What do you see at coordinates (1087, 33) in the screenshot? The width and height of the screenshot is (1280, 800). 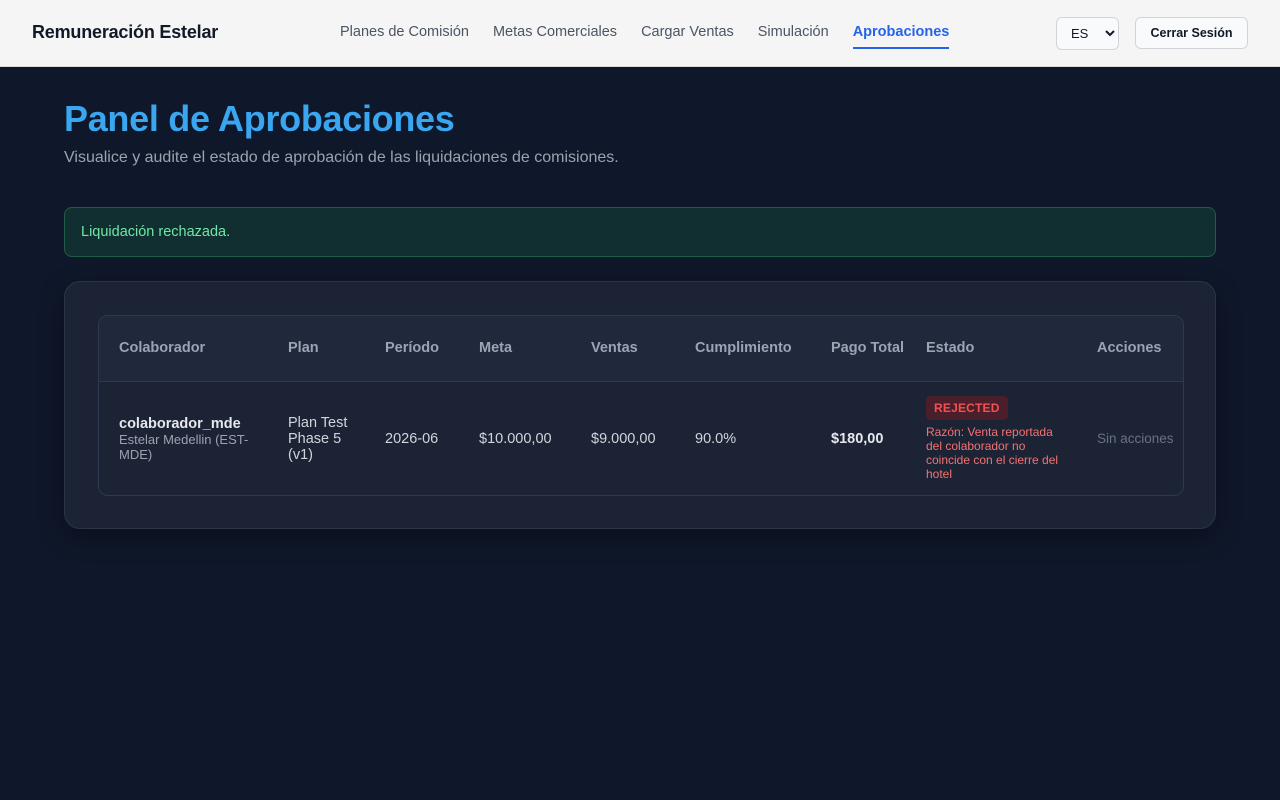 I see `language-select: ES` at bounding box center [1087, 33].